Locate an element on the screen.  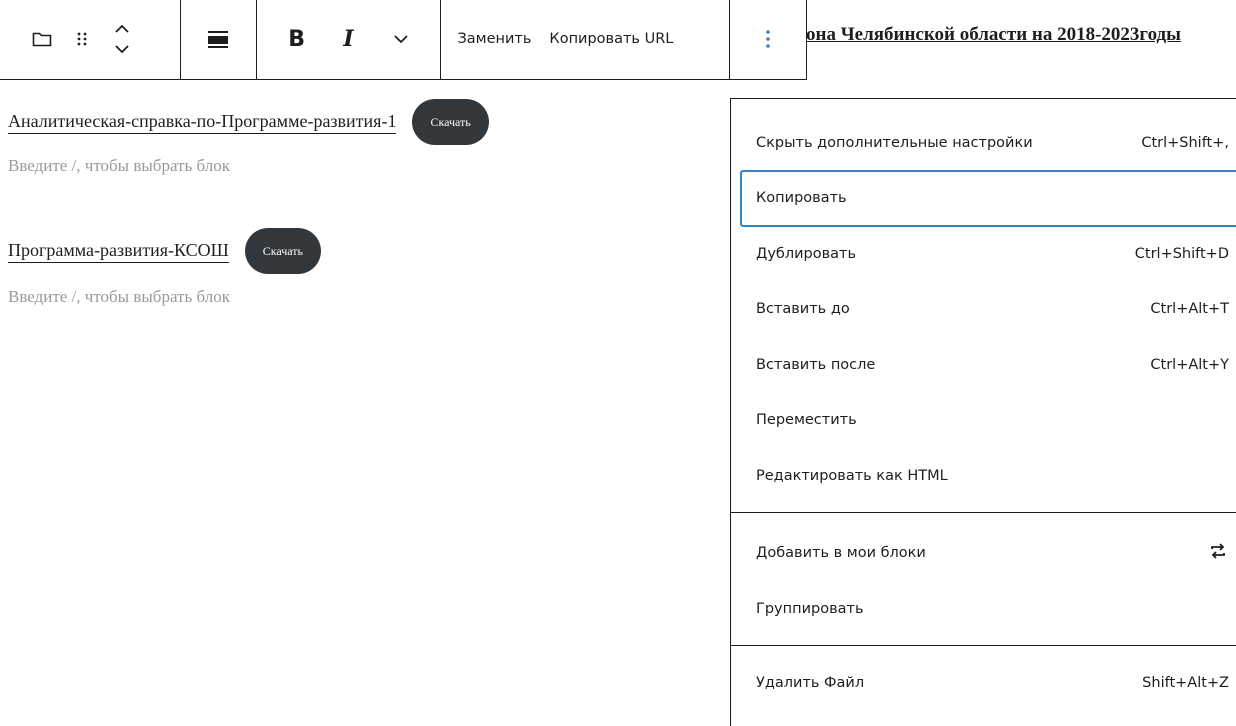
menu-item-label: Группировать is located at coordinates (810, 608).